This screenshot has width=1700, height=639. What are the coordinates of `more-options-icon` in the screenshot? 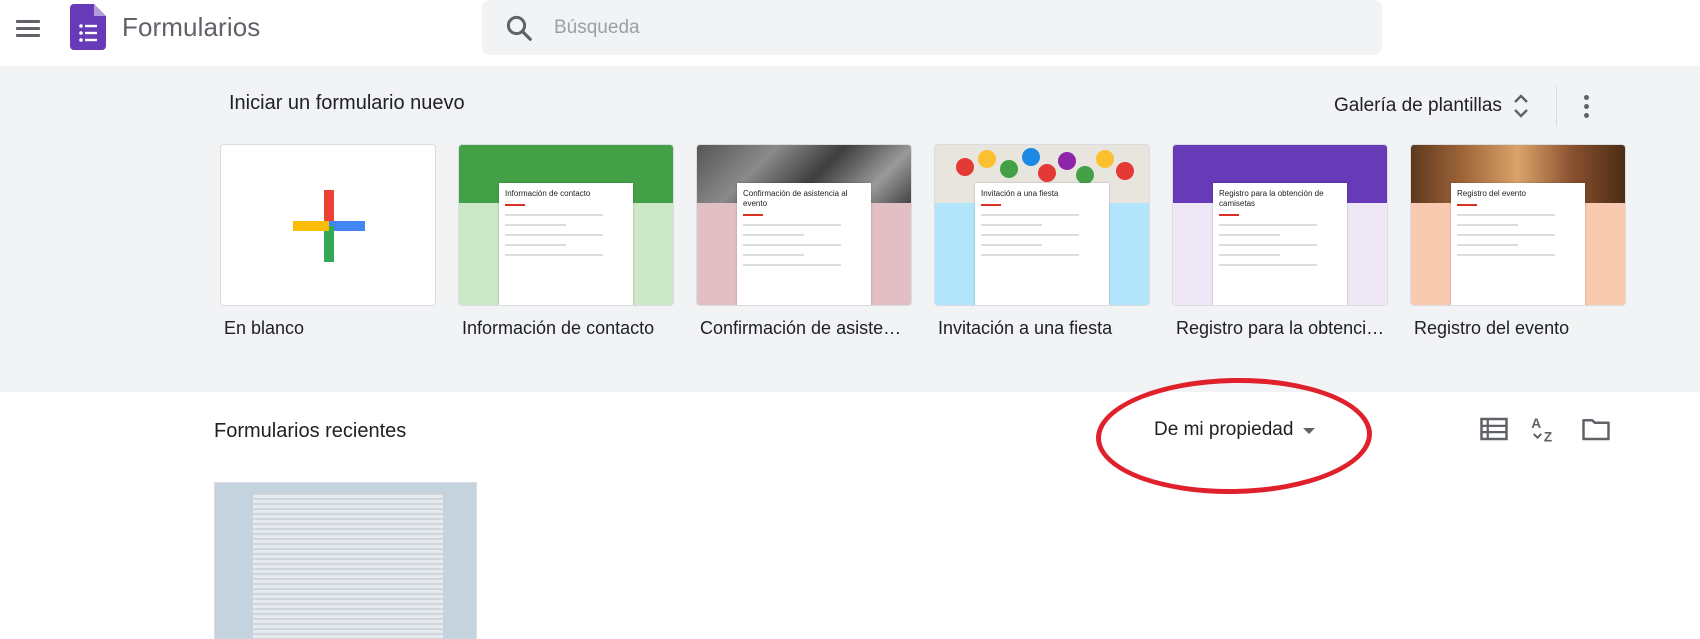 It's located at (1586, 106).